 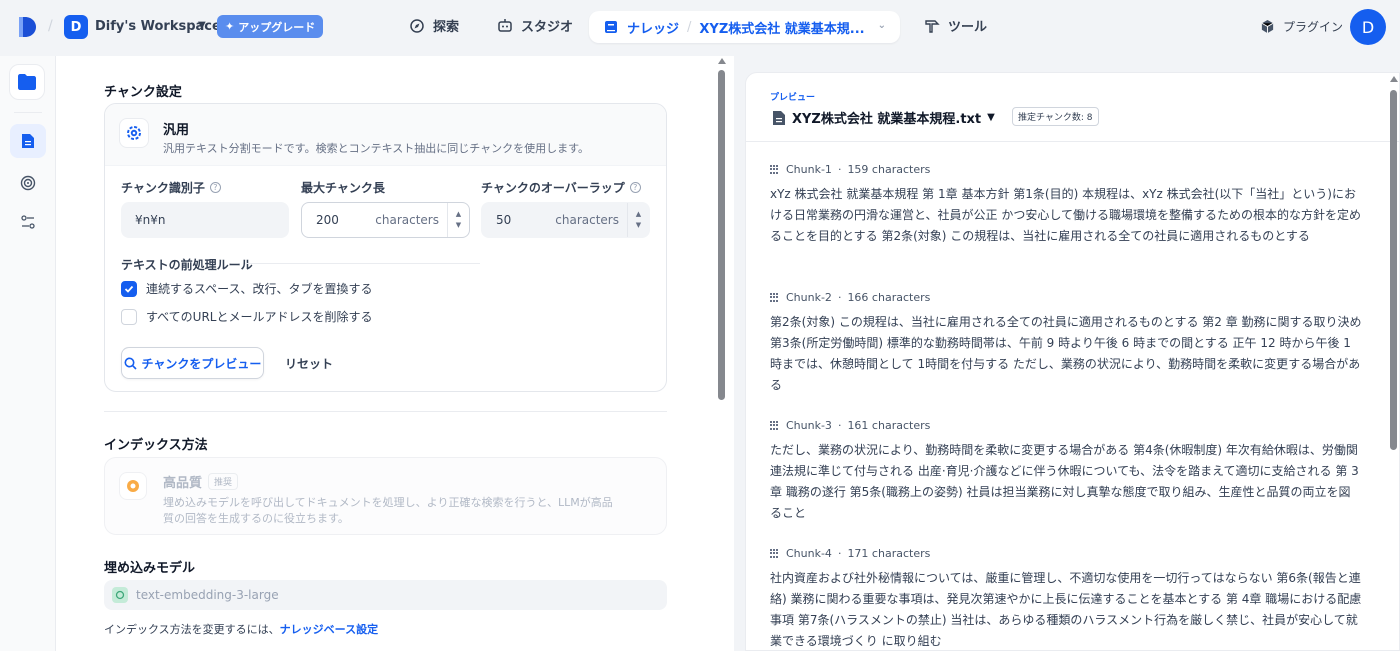 What do you see at coordinates (163, 188) in the screenshot?
I see `delimiter-label-text: チャンク識別子` at bounding box center [163, 188].